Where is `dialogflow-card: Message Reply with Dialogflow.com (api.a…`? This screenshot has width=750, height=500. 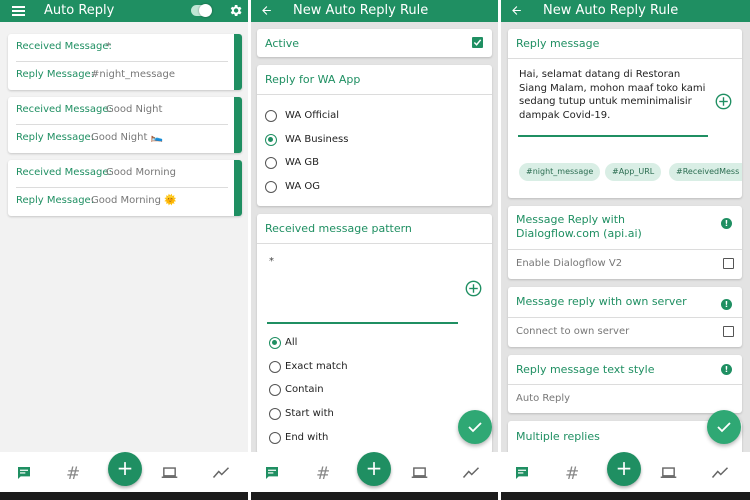
dialogflow-card: Message Reply with Dialogflow.com (api.a… is located at coordinates (625, 242).